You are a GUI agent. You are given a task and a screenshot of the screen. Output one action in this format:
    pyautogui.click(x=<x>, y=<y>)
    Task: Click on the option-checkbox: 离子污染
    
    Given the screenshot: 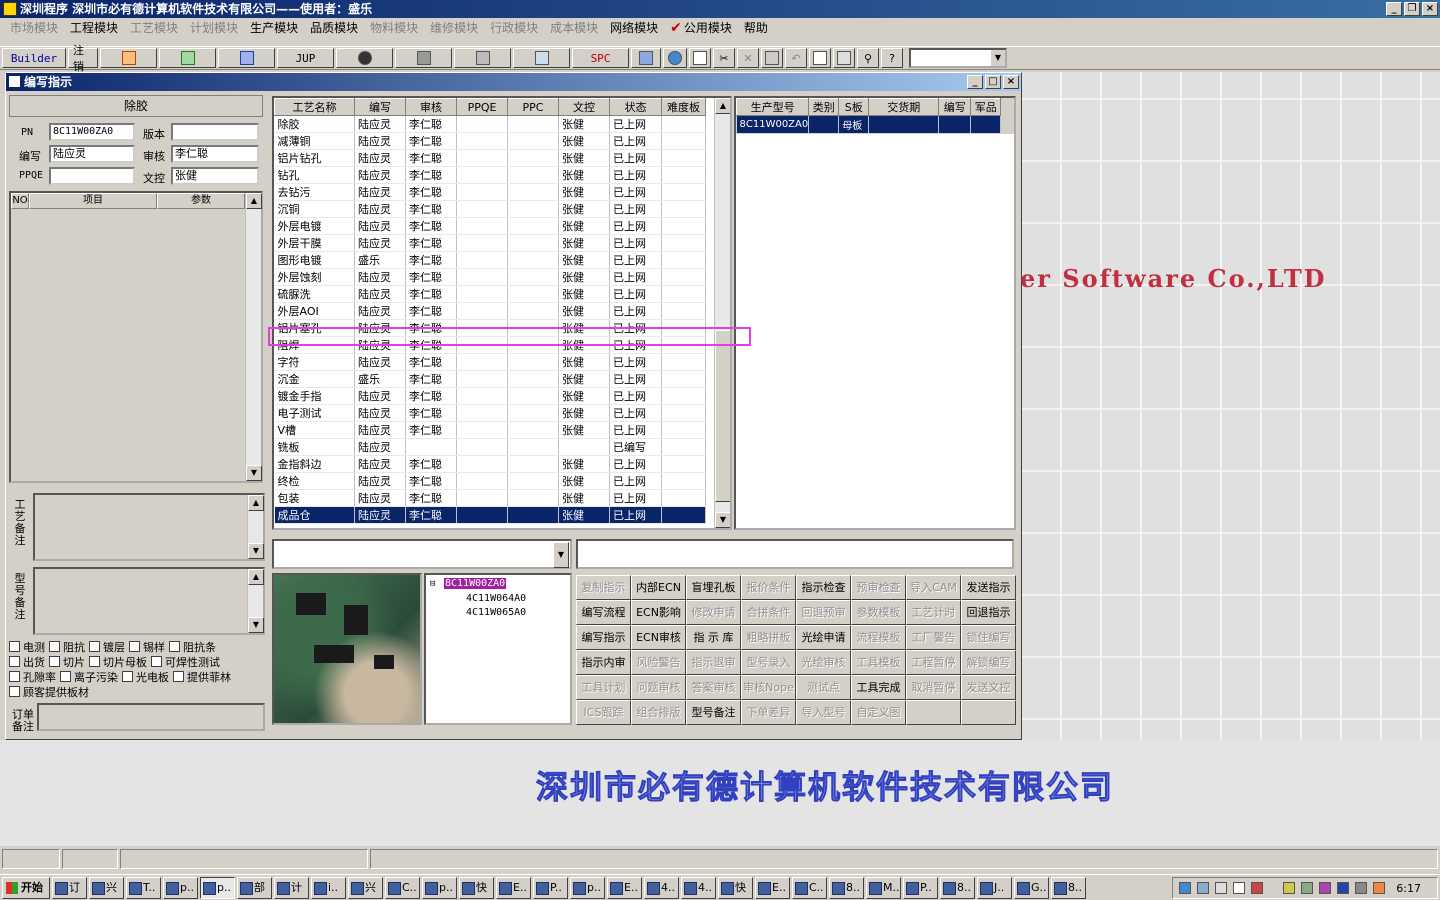 What is the action you would take?
    pyautogui.click(x=89, y=677)
    